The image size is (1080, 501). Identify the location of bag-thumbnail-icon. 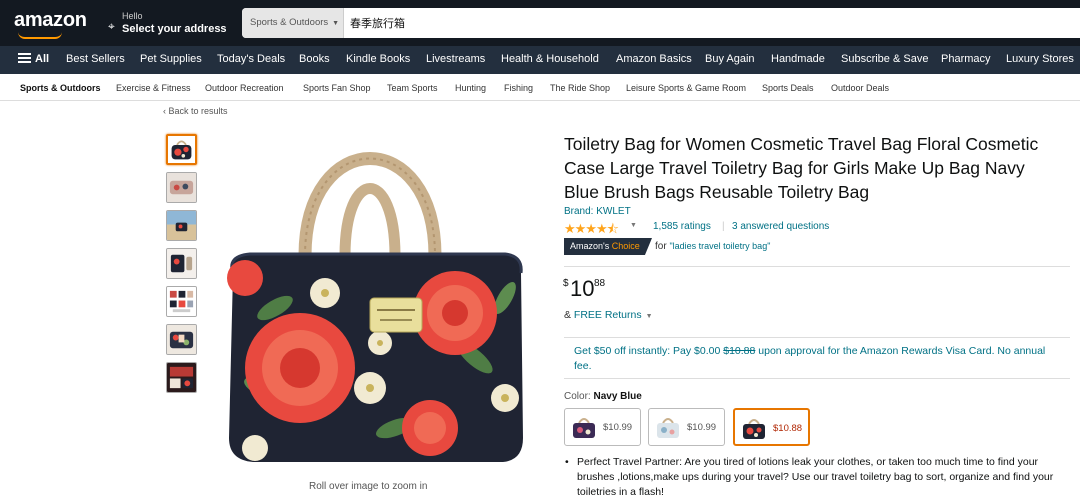
(181, 149).